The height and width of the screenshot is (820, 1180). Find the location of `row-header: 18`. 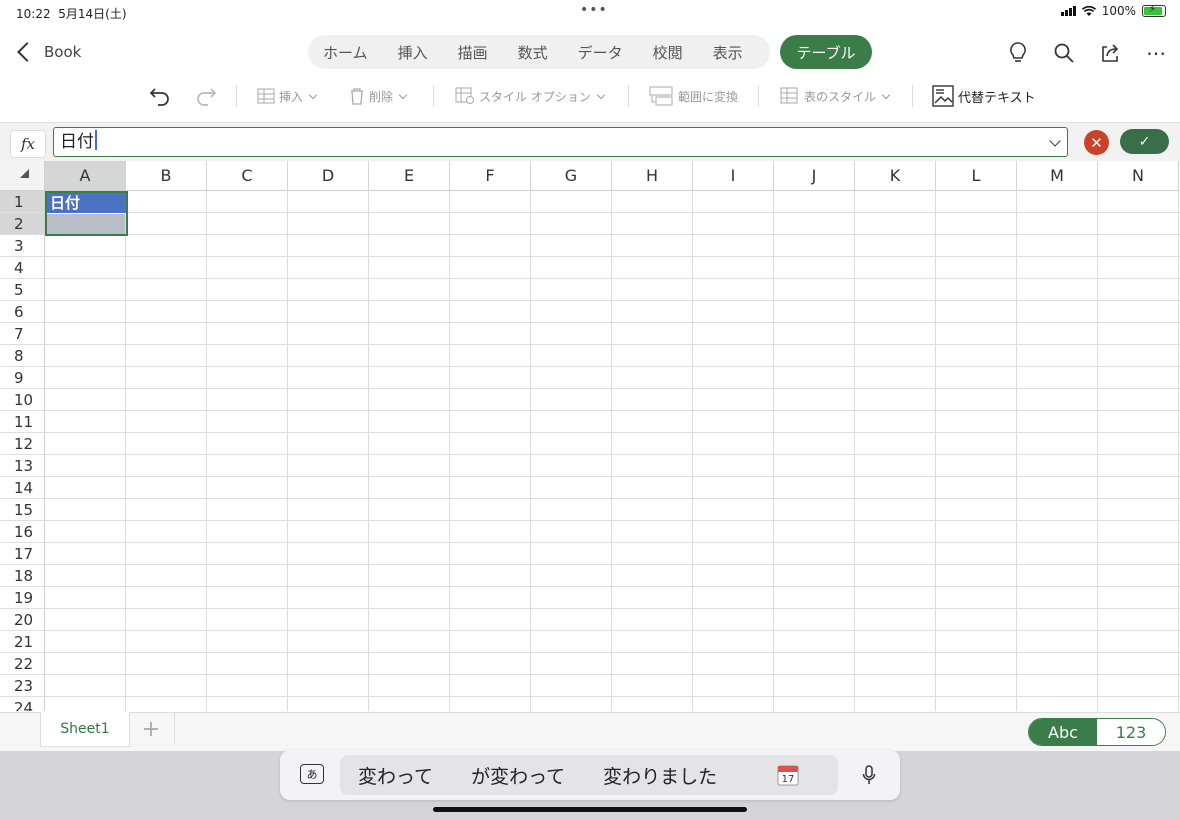

row-header: 18 is located at coordinates (22, 576).